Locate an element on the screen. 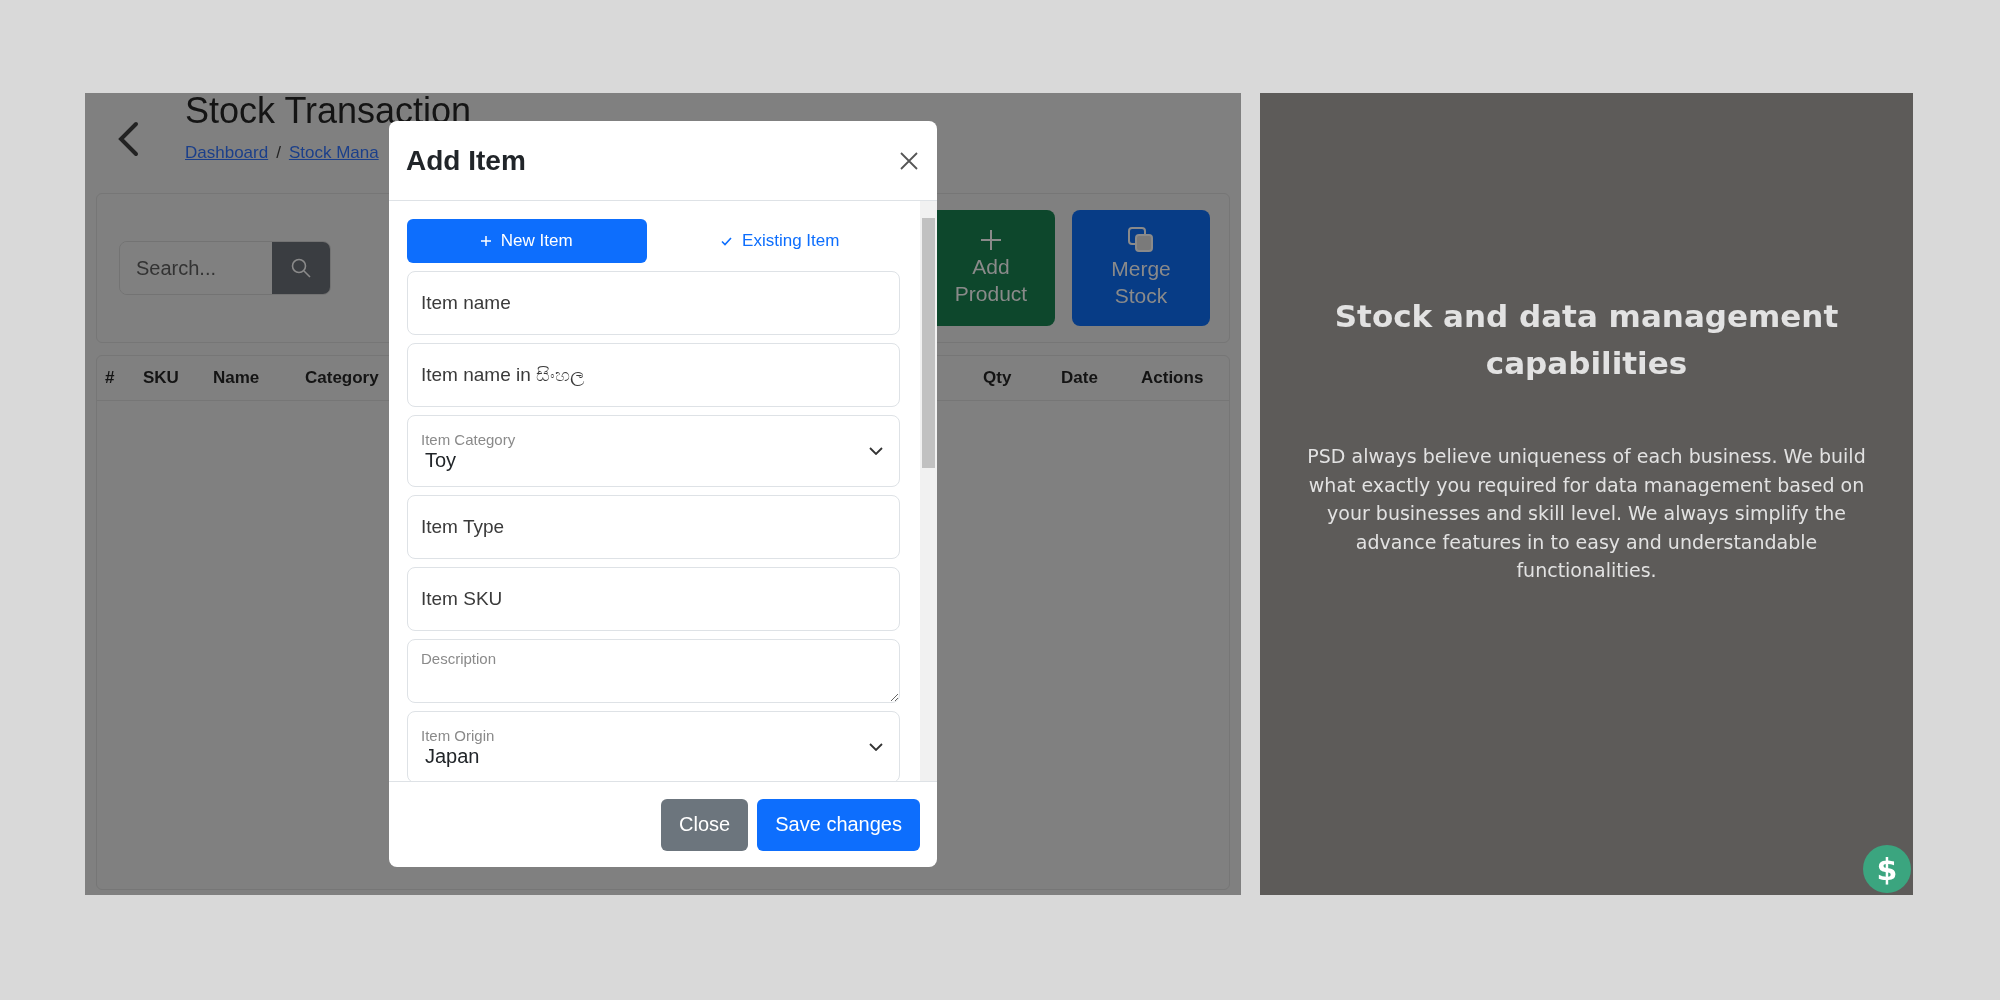 The image size is (2000, 1000). close-icon is located at coordinates (909, 160).